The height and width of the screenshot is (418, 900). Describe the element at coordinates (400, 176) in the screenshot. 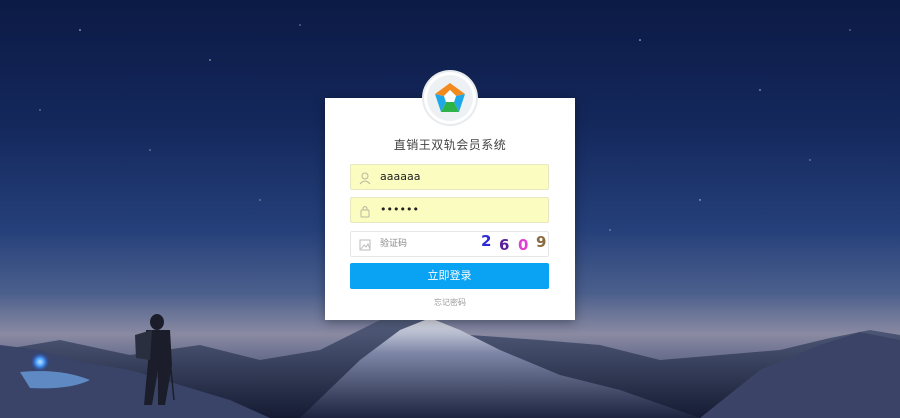

I see `username-value: aaaaaa` at that location.